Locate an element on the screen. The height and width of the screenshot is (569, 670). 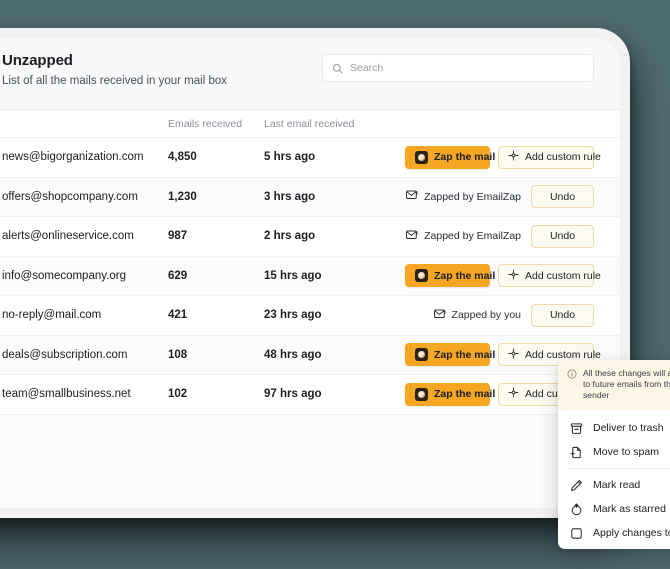
column-header-last-email-received: Last email received is located at coordinates (309, 123).